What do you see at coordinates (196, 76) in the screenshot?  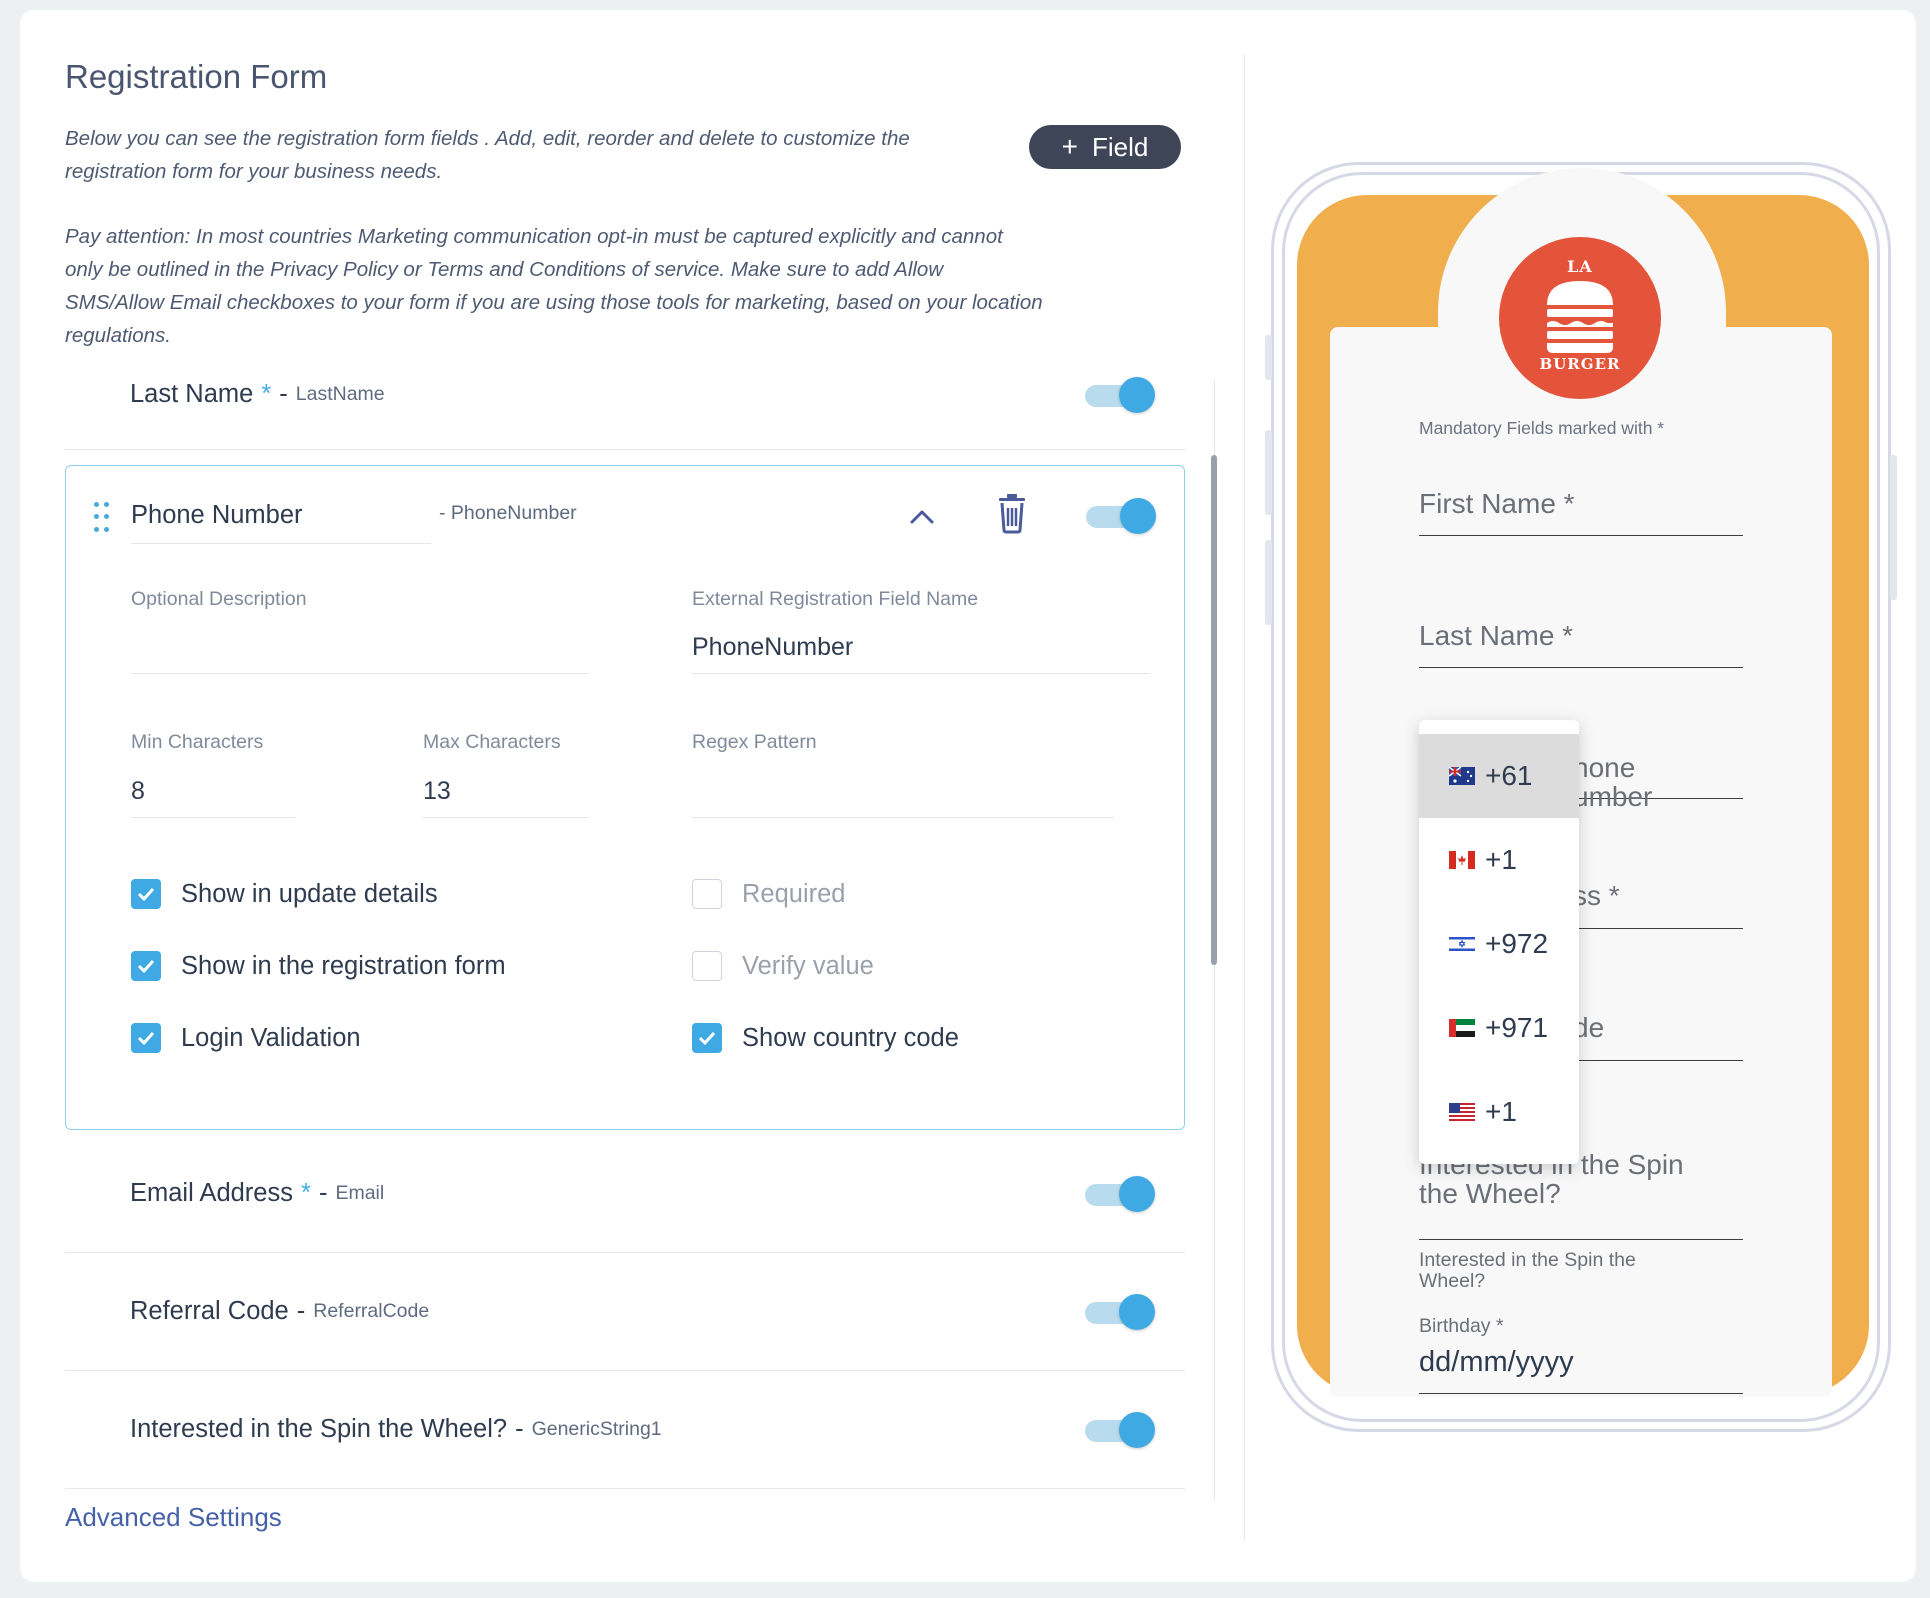 I see `page-title: Registration Form` at bounding box center [196, 76].